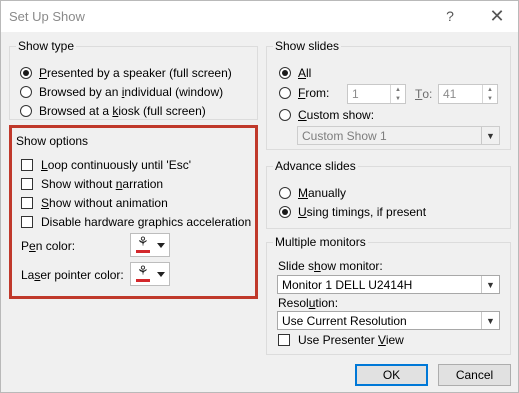  I want to click on show-type-label: Show type, so click(46, 46).